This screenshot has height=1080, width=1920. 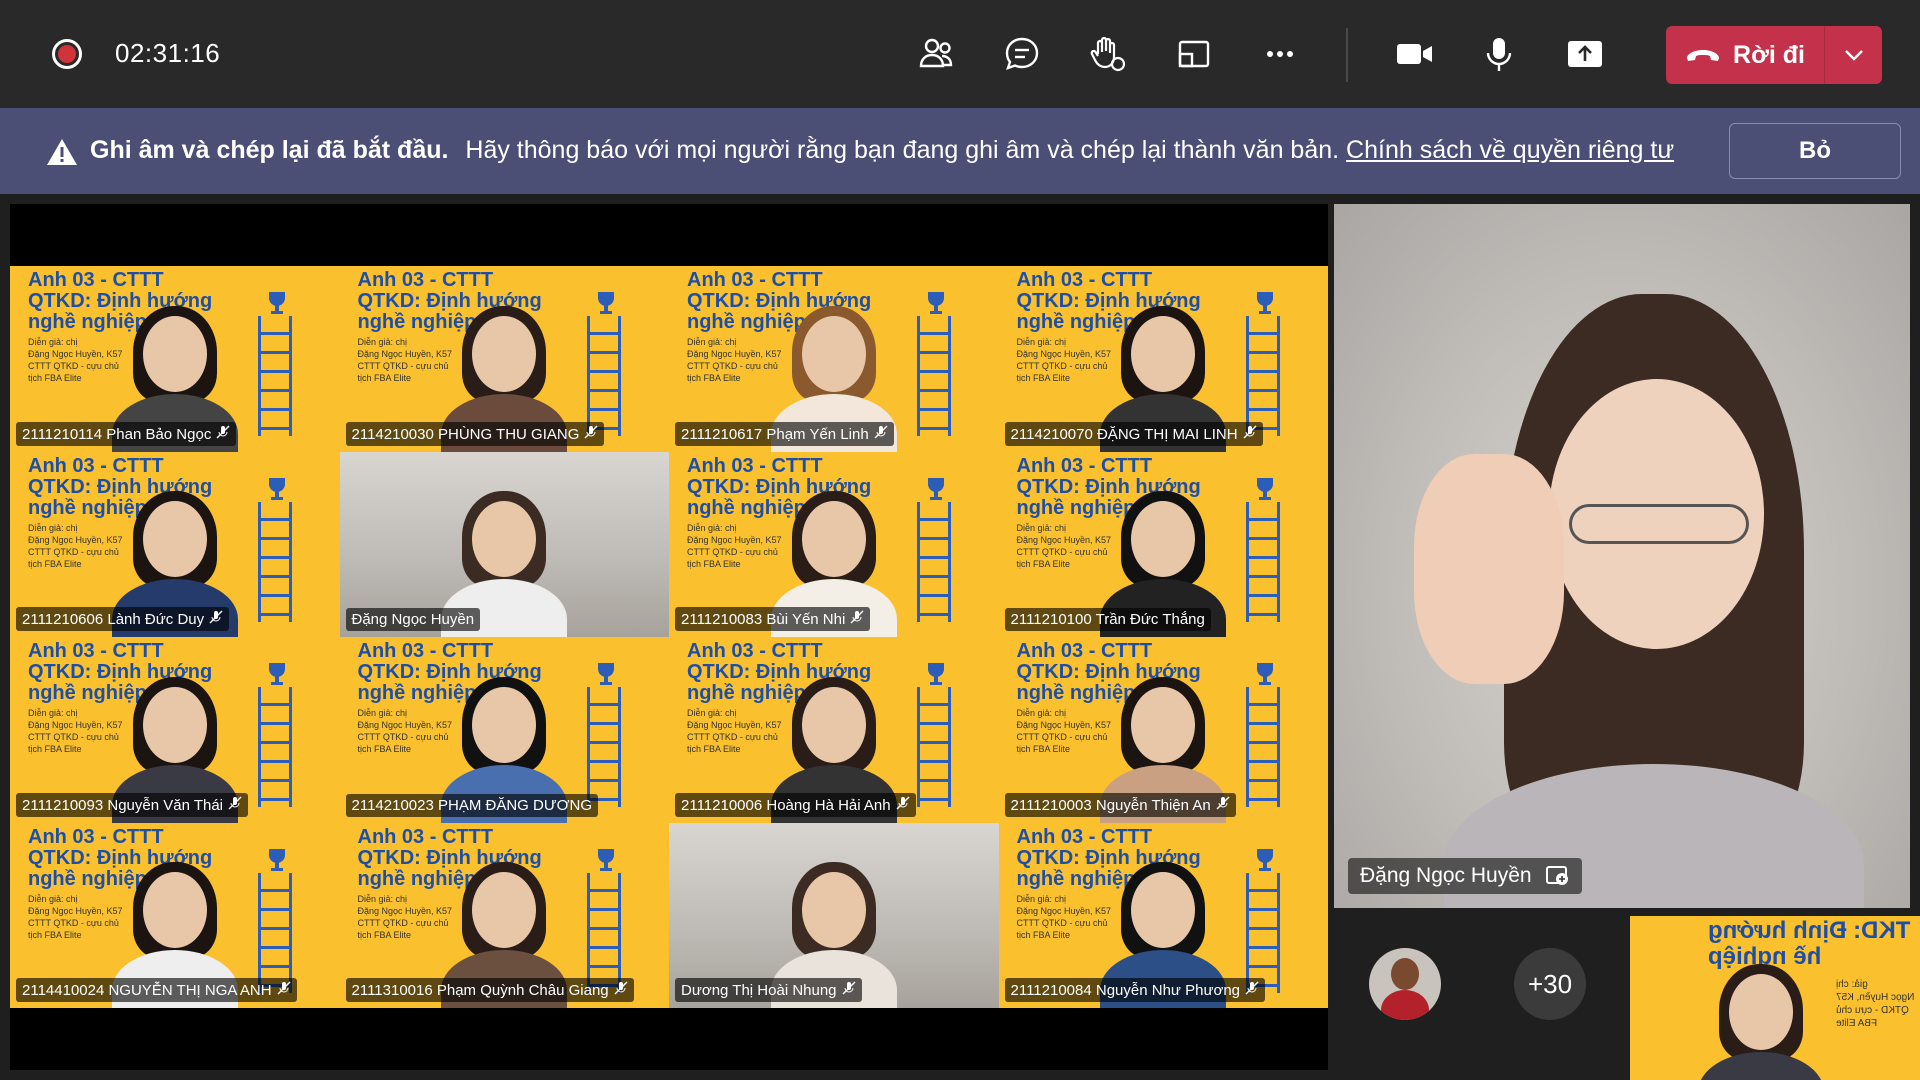 I want to click on participant-name-tag: Dương Thị Hoài Nhung, so click(x=768, y=990).